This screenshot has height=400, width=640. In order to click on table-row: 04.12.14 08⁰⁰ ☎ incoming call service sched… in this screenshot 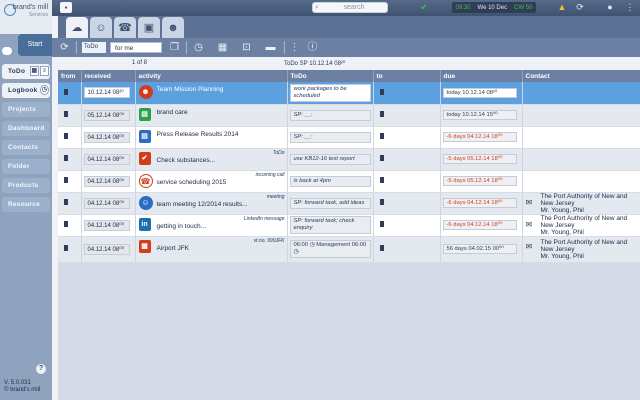, I will do `click(349, 181)`.